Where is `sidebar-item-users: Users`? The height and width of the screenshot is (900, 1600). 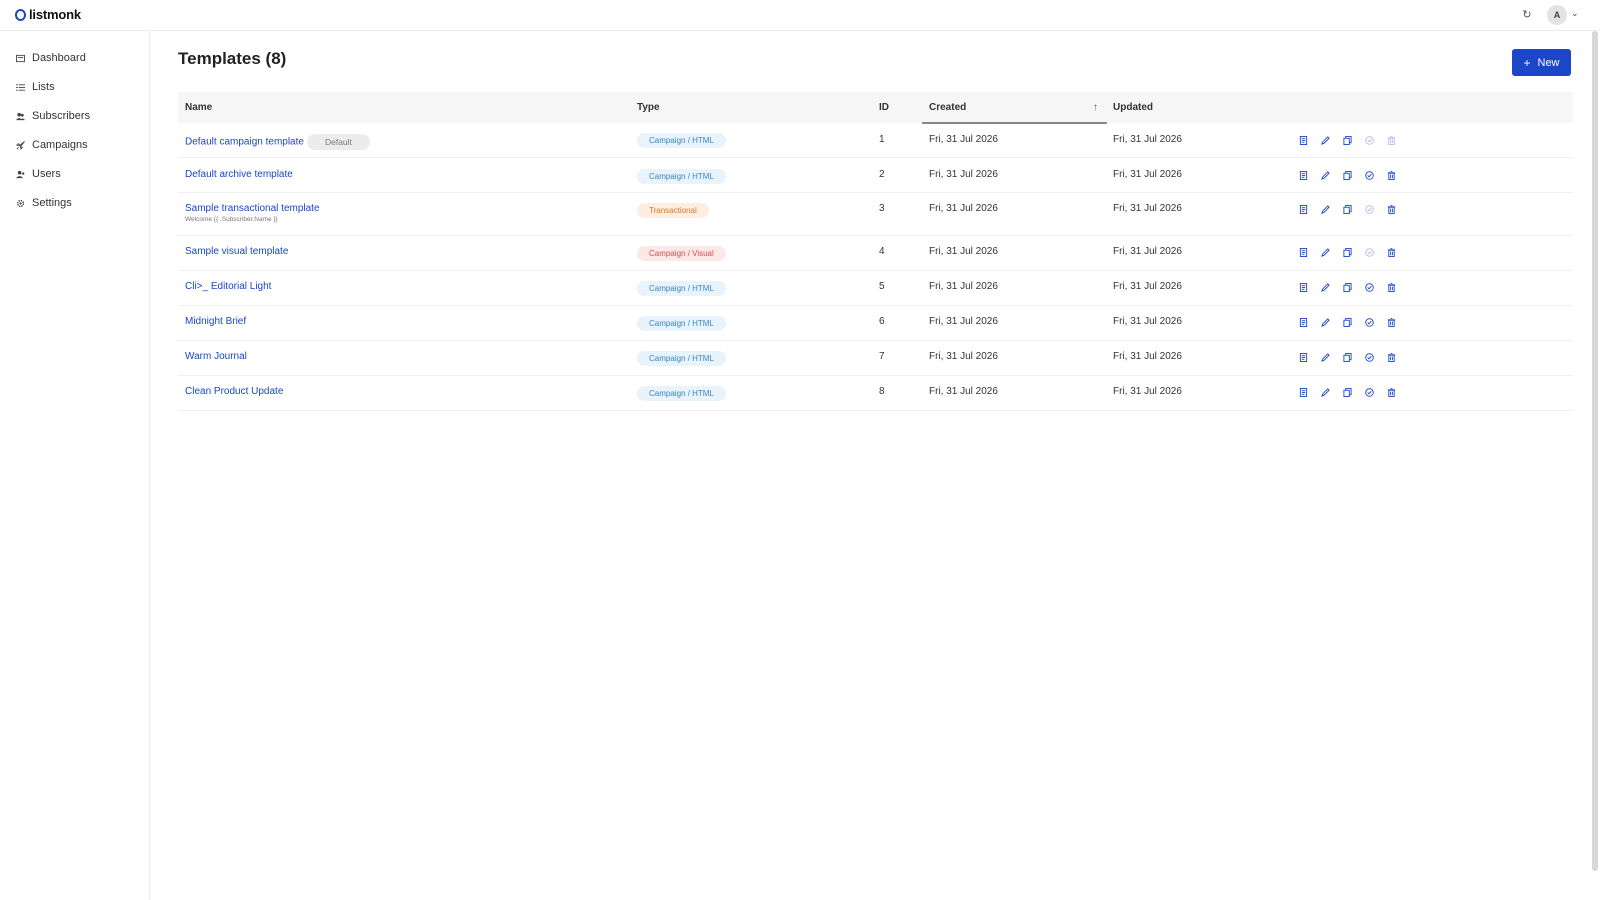 sidebar-item-users: Users is located at coordinates (38, 174).